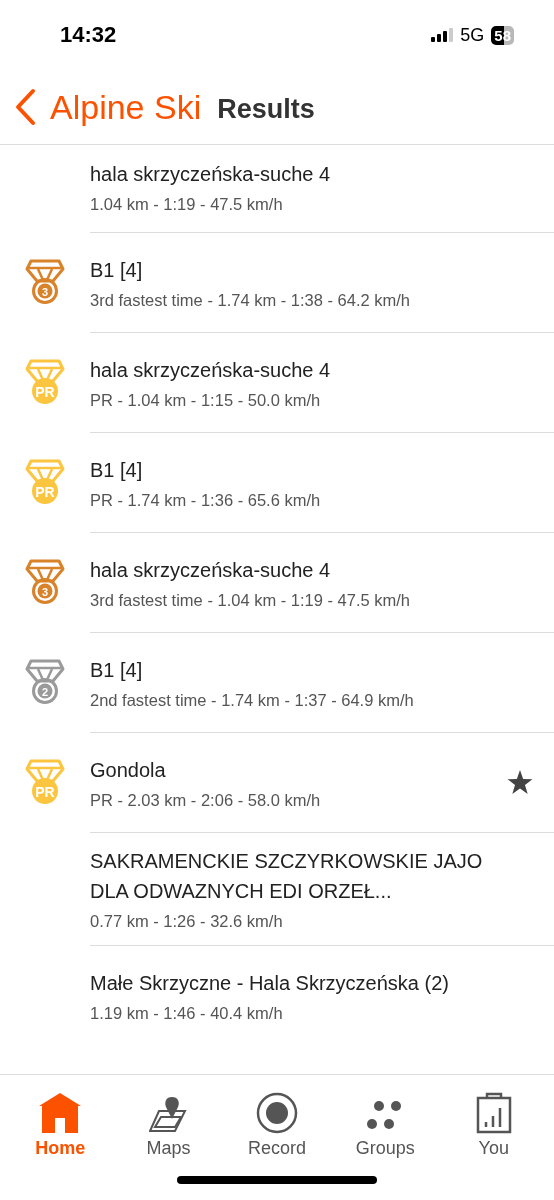 The width and height of the screenshot is (554, 1200). Describe the element at coordinates (277, 682) in the screenshot. I see `result-row: 2 B1 [4] 2nd fastest time - 1.74 km - 1:37 - 64.9 km/h` at that location.